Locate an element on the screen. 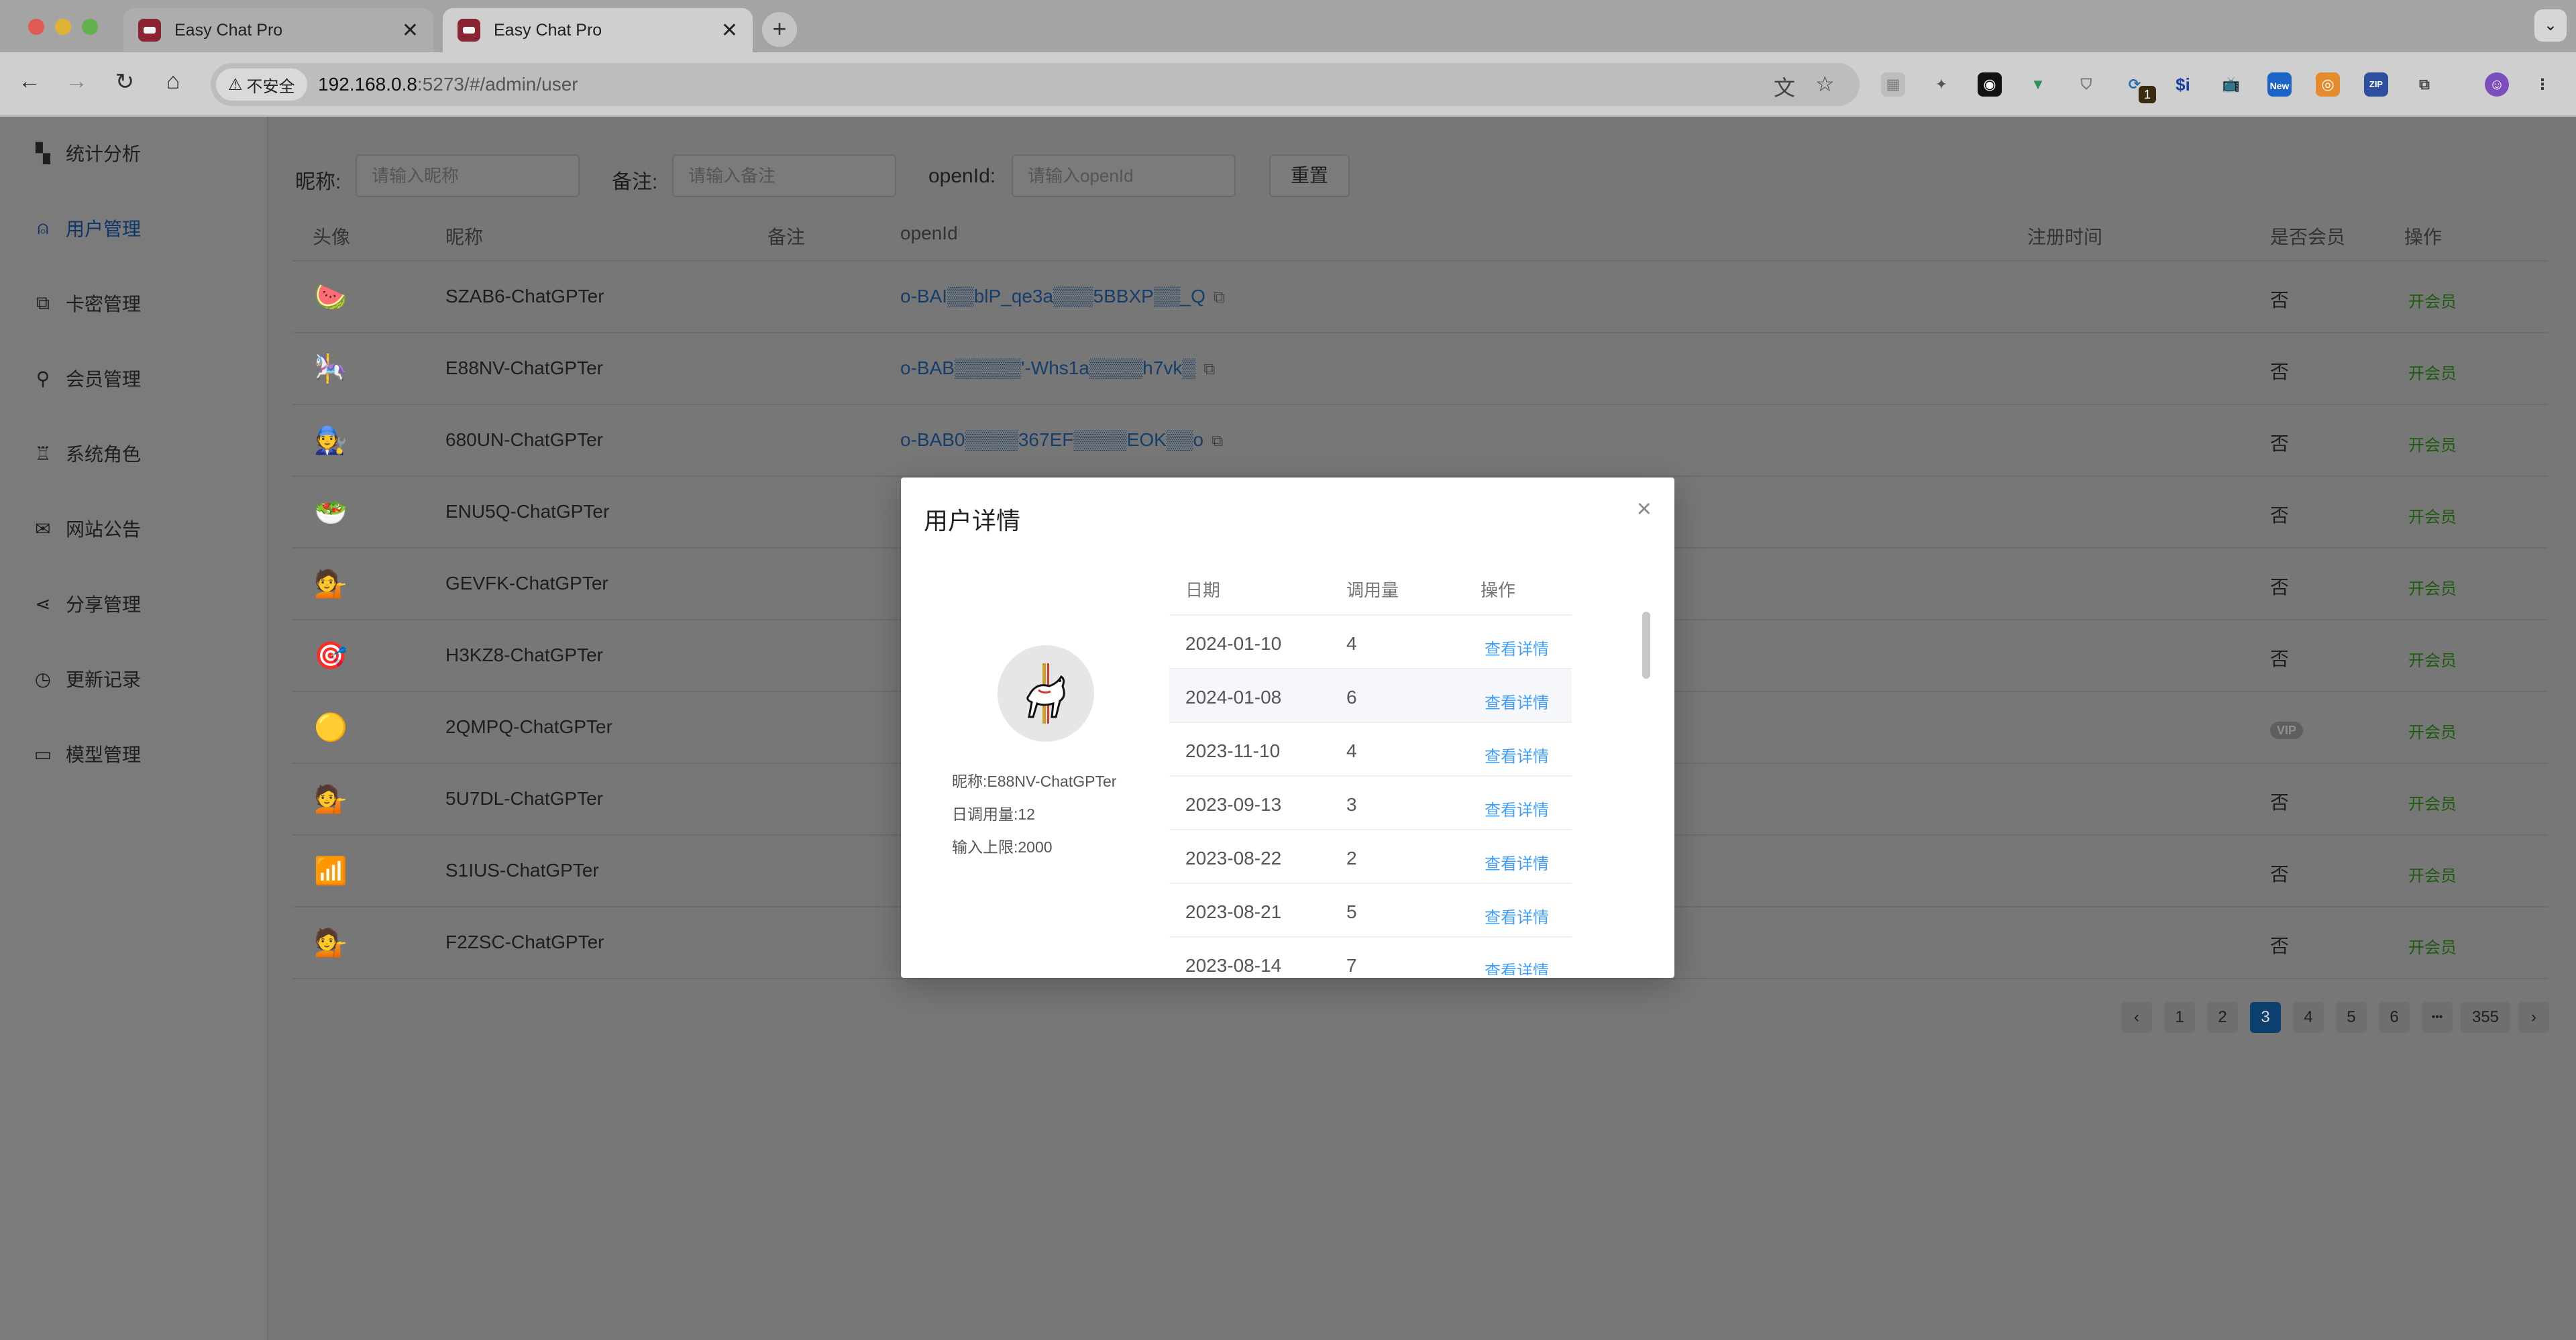 The width and height of the screenshot is (2576, 1340). date-cell: 2023-08-21 is located at coordinates (1233, 911).